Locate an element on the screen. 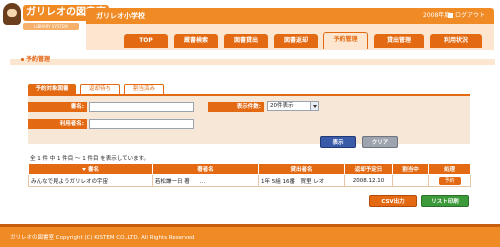  fiscal-year: 2008年度 is located at coordinates (437, 15).